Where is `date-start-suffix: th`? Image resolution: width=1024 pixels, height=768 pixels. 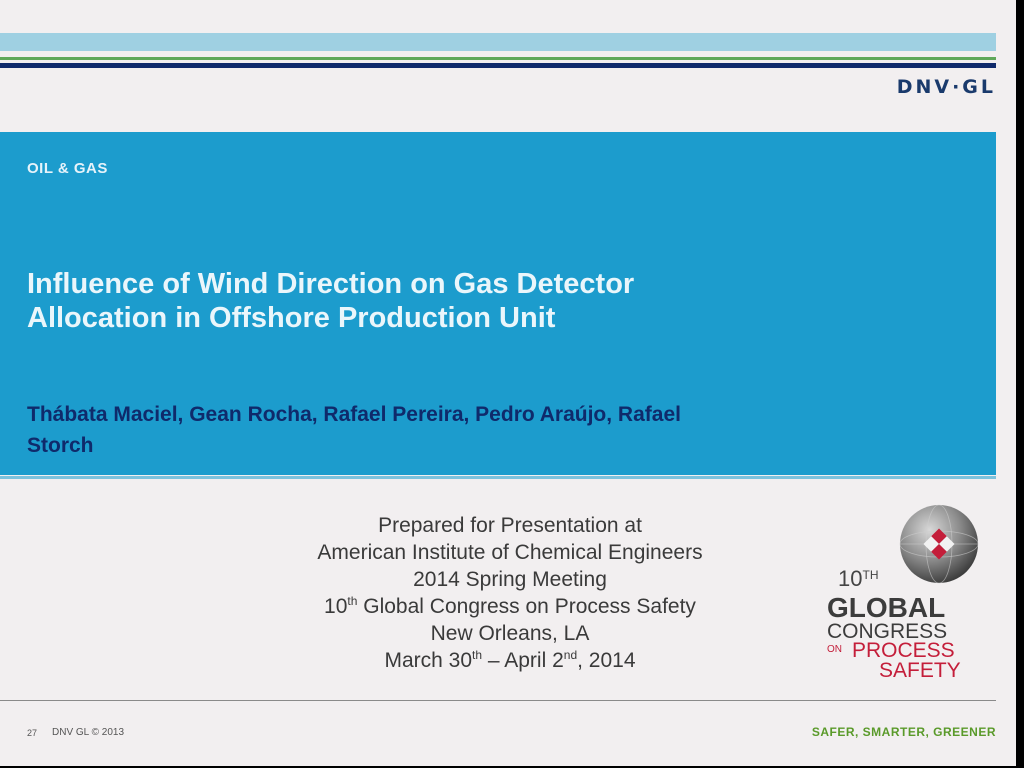 date-start-suffix: th is located at coordinates (477, 655).